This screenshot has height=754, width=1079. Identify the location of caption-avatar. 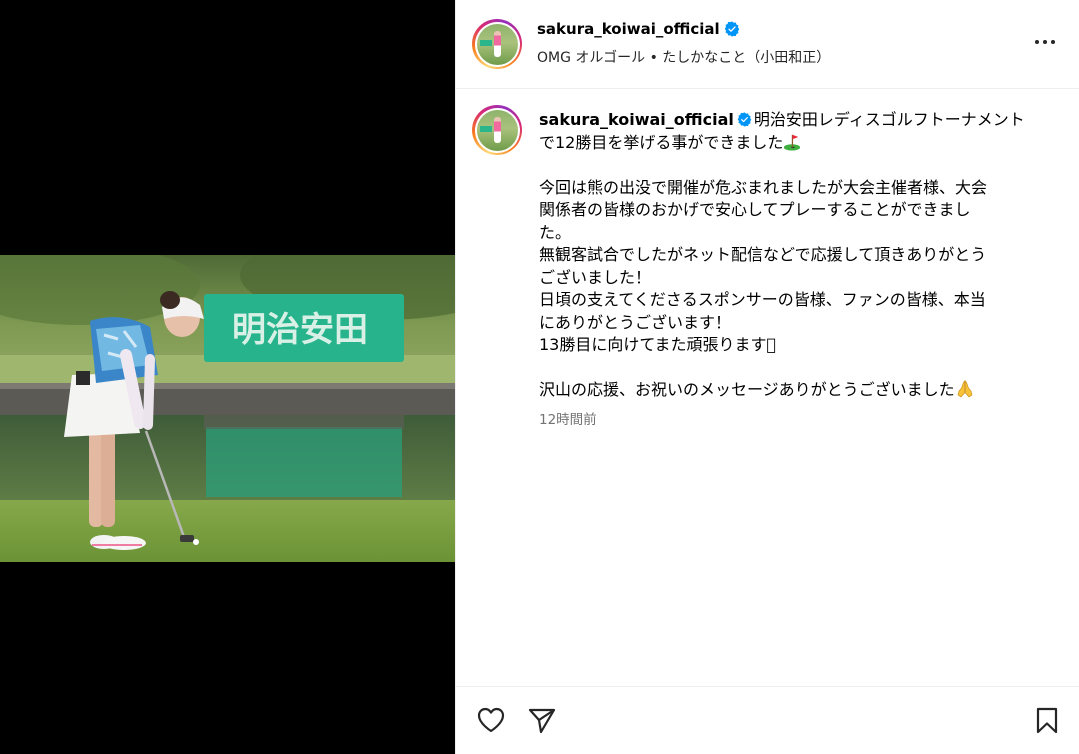
(497, 130).